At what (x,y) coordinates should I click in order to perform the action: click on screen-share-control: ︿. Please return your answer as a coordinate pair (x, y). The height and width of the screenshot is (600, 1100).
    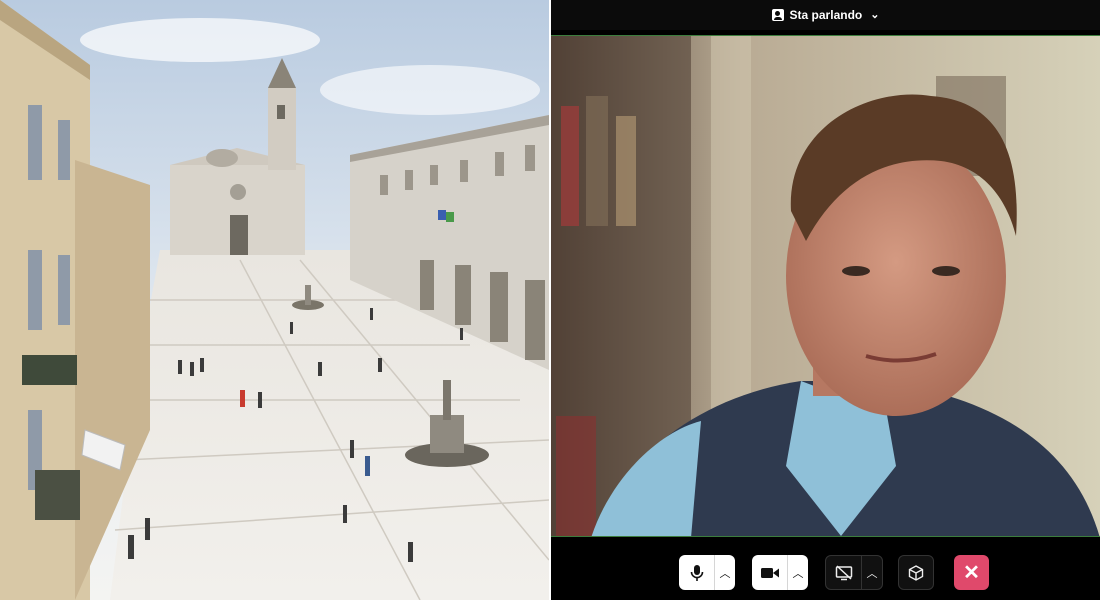
    Looking at the image, I should click on (854, 572).